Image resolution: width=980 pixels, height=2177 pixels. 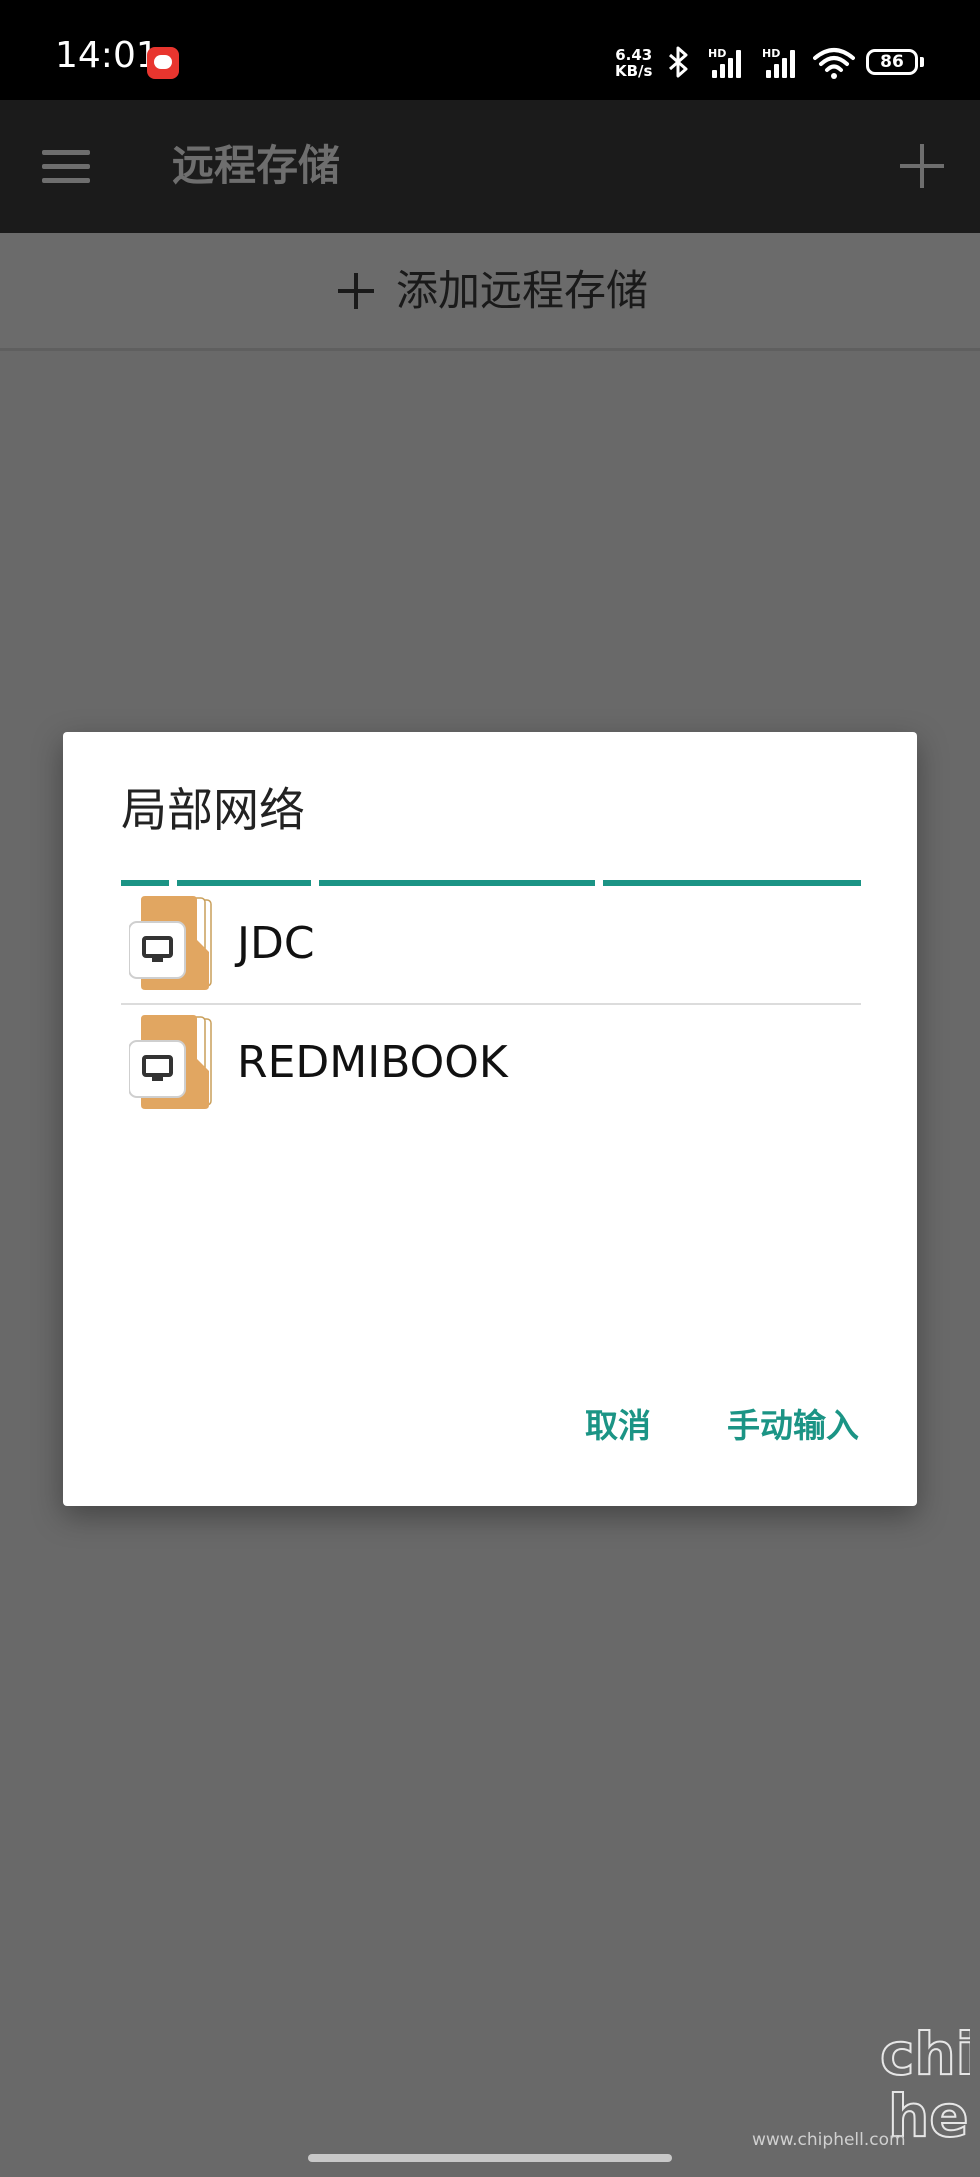 What do you see at coordinates (107, 55) in the screenshot?
I see `status-time: 14:01` at bounding box center [107, 55].